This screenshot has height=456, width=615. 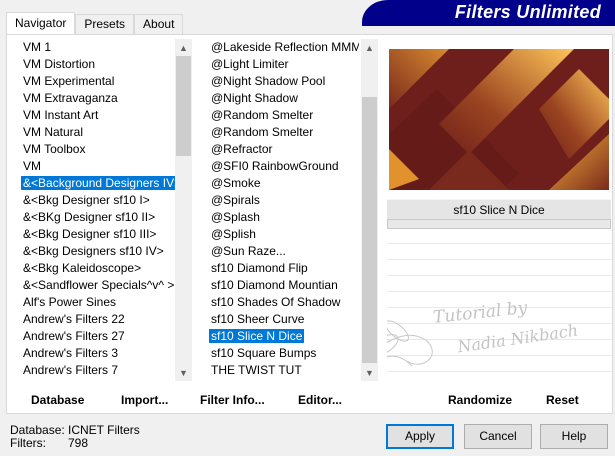 What do you see at coordinates (275, 166) in the screenshot?
I see `filter-list-item-label: @SFI0 RainbowGround` at bounding box center [275, 166].